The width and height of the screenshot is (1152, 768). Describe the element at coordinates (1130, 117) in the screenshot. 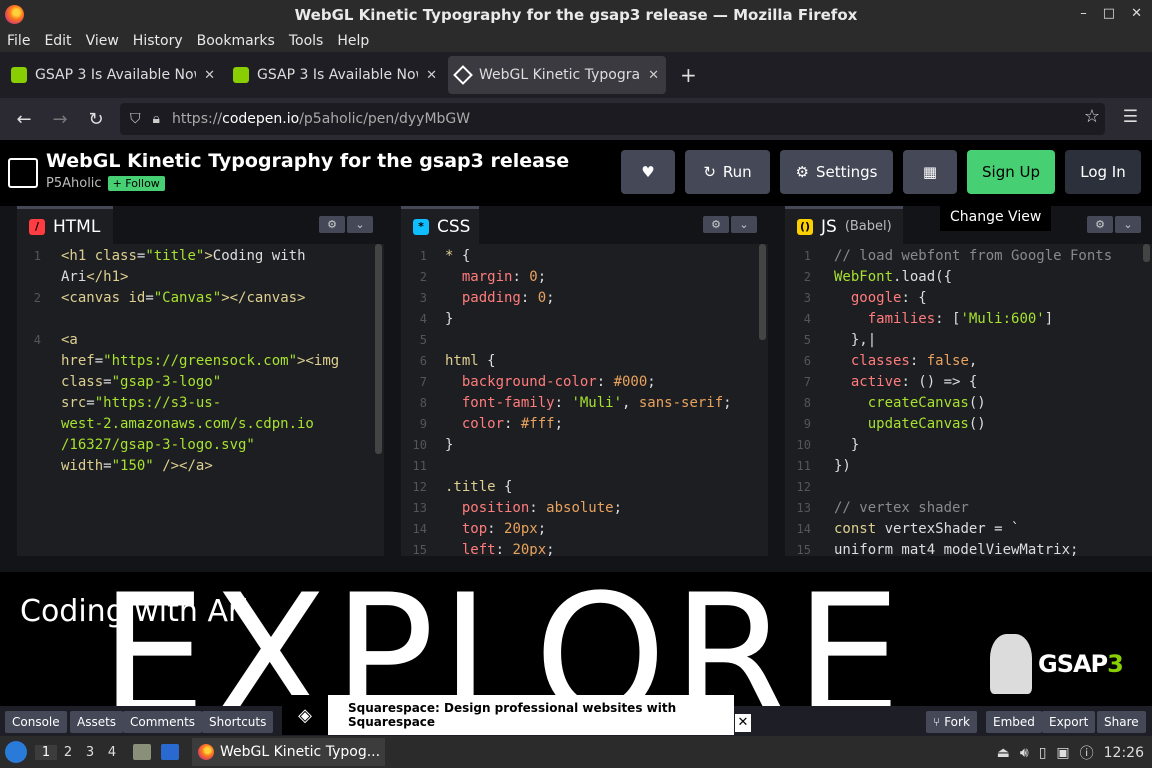

I see `hamburger-menu-icon: ☰` at that location.